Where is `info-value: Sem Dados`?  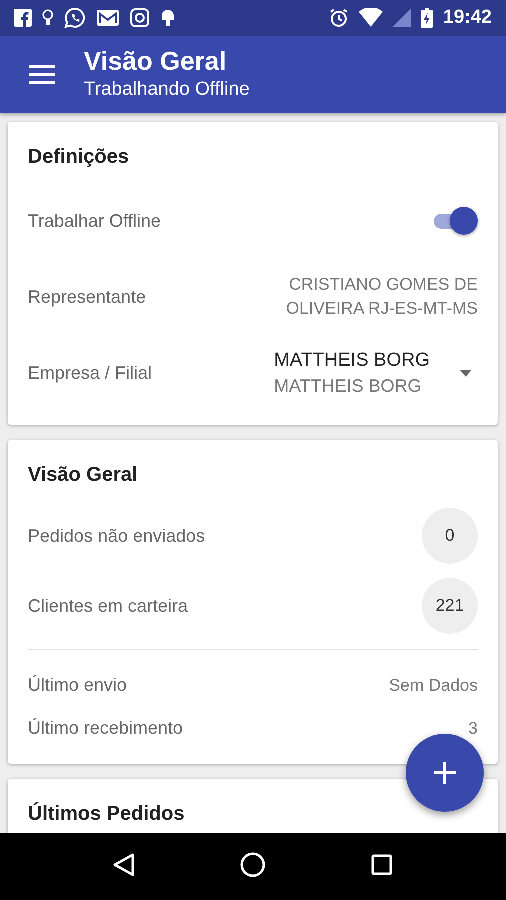 info-value: Sem Dados is located at coordinates (433, 685).